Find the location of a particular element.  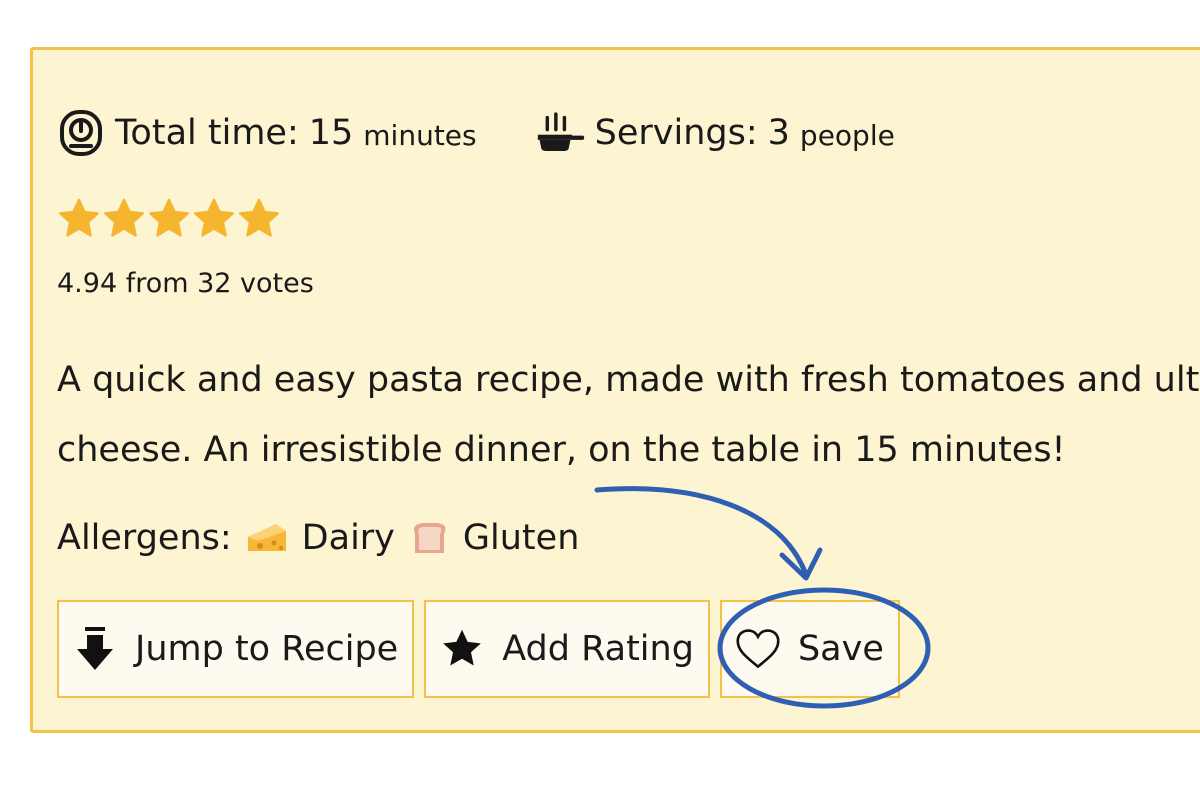

total-time-value: 15 is located at coordinates (331, 133).